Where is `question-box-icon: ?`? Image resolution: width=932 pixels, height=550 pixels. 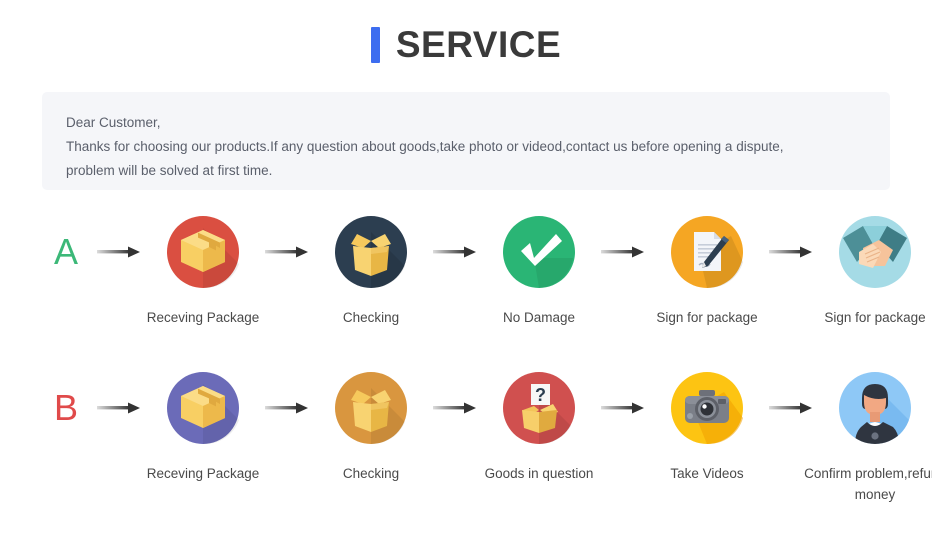 question-box-icon: ? is located at coordinates (539, 408).